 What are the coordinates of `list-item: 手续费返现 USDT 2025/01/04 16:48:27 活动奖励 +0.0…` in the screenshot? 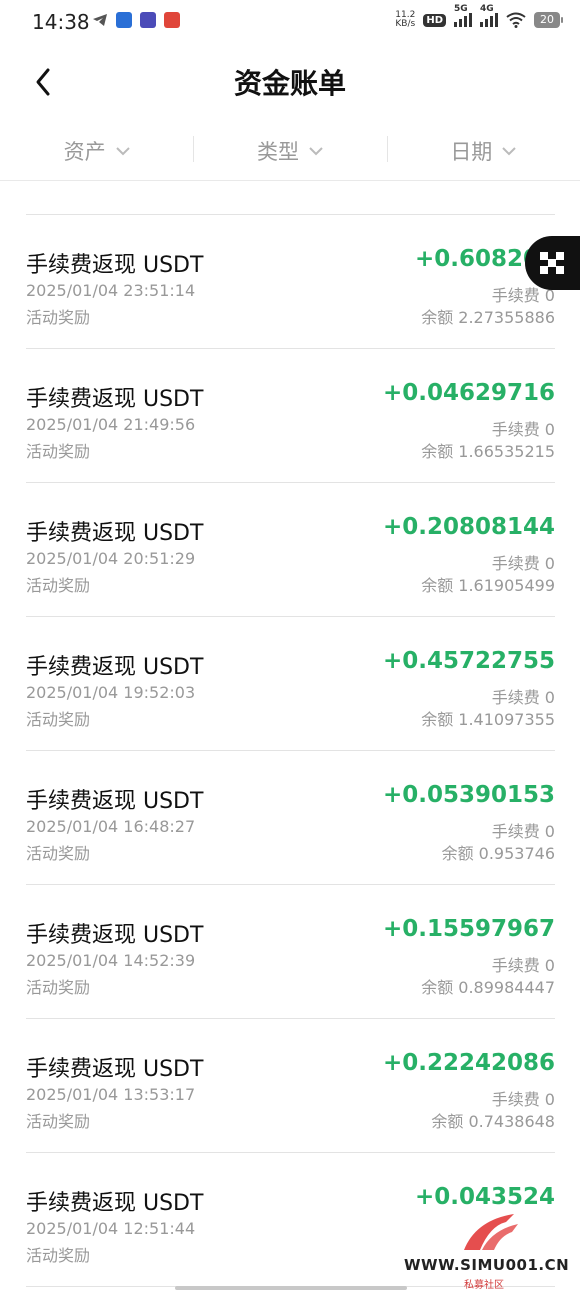 It's located at (290, 818).